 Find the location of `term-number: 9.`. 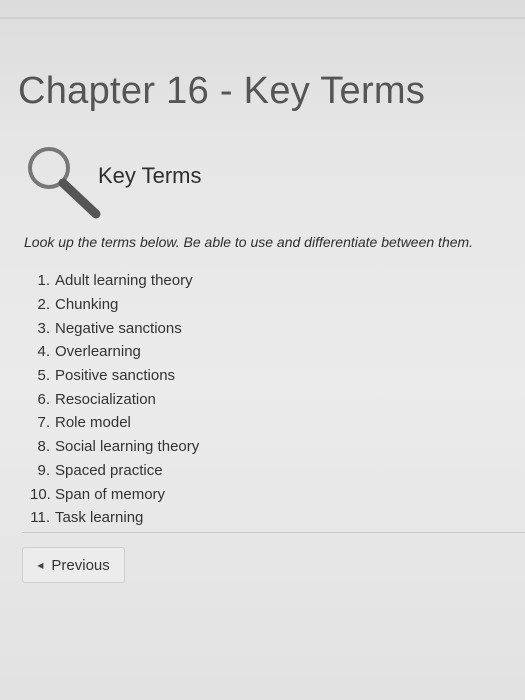

term-number: 9. is located at coordinates (43, 470).